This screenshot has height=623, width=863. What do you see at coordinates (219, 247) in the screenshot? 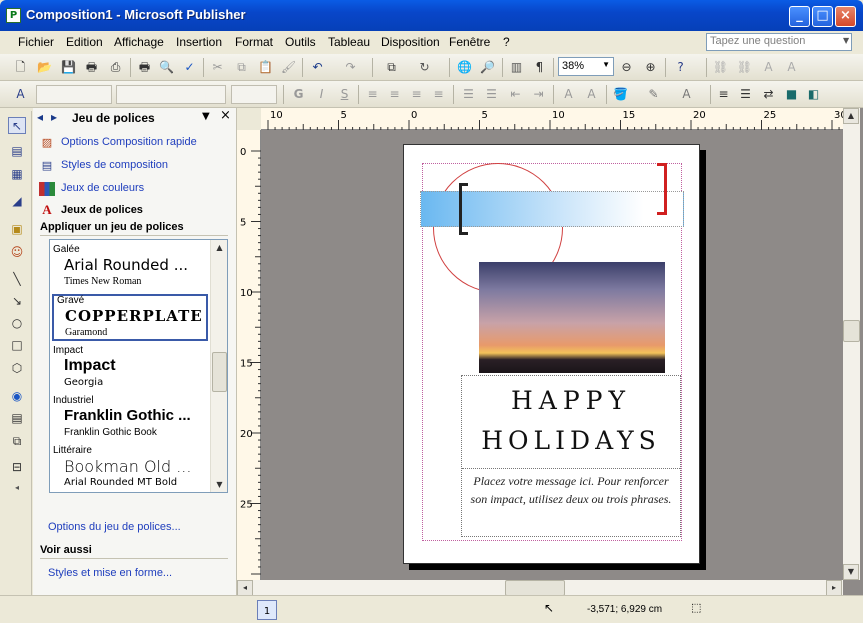
I see `scroll-up-icon: ▲` at bounding box center [219, 247].